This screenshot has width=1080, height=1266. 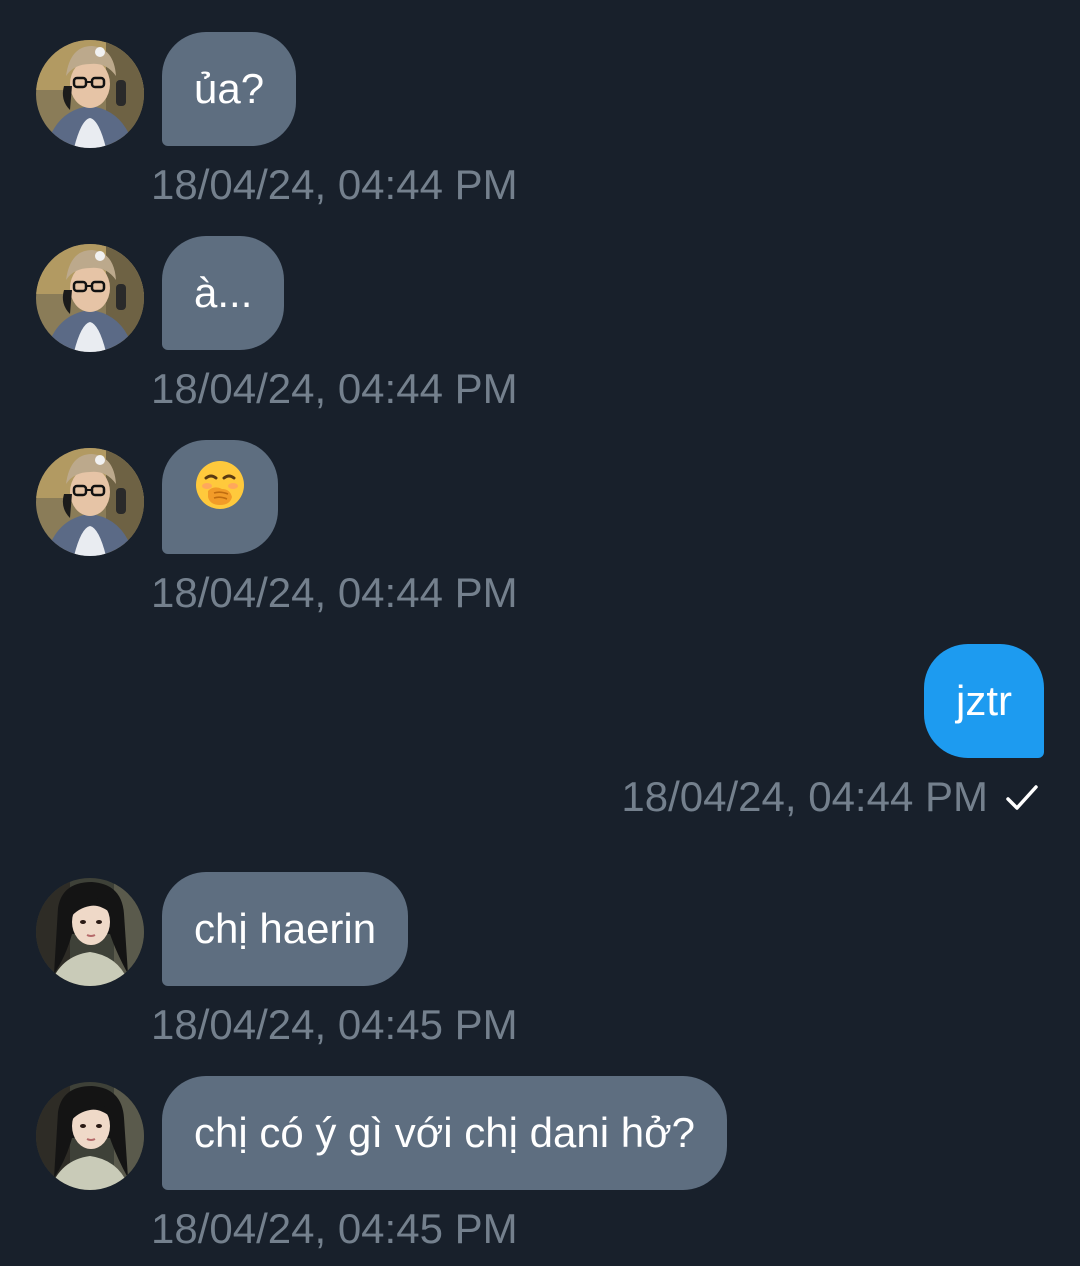 I want to click on message-text: ủa?, so click(x=229, y=88).